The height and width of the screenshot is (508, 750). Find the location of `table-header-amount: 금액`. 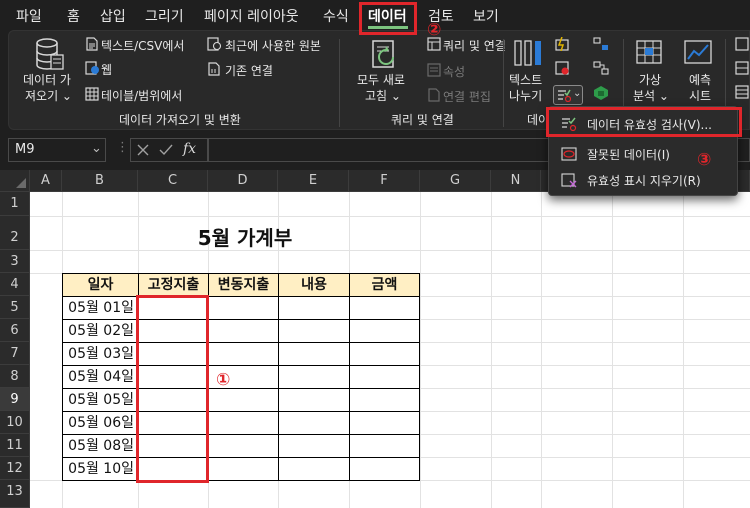

table-header-amount: 금액 is located at coordinates (384, 285).